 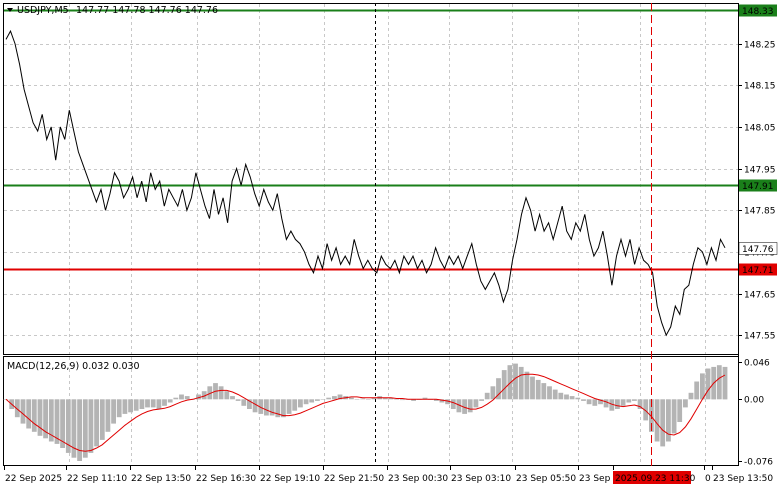 What do you see at coordinates (758, 187) in the screenshot?
I see `level-tag-147.91: 147.91` at bounding box center [758, 187].